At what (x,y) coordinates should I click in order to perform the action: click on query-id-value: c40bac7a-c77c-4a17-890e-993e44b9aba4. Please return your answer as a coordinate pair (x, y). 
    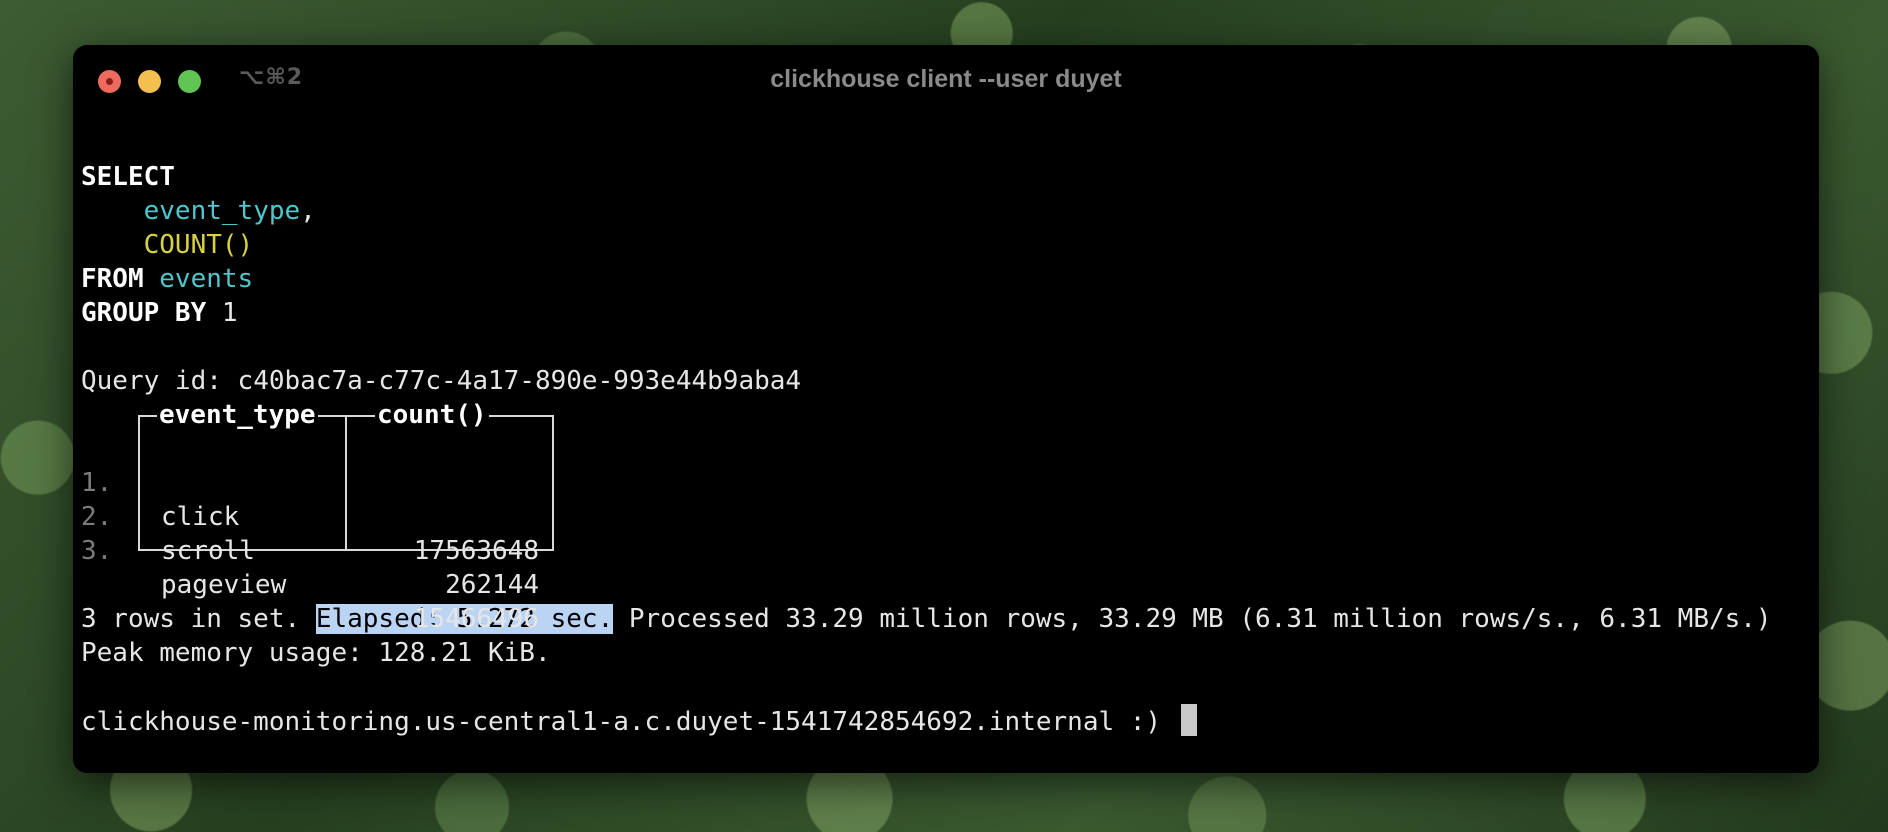
    Looking at the image, I should click on (519, 381).